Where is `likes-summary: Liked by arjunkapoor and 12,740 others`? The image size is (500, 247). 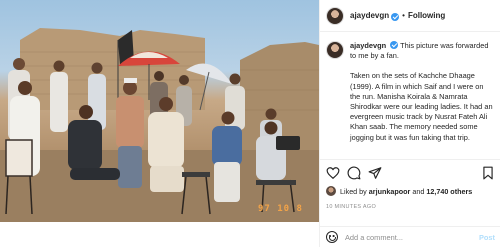
likes-summary: Liked by arjunkapoor and 12,740 others is located at coordinates (413, 191).